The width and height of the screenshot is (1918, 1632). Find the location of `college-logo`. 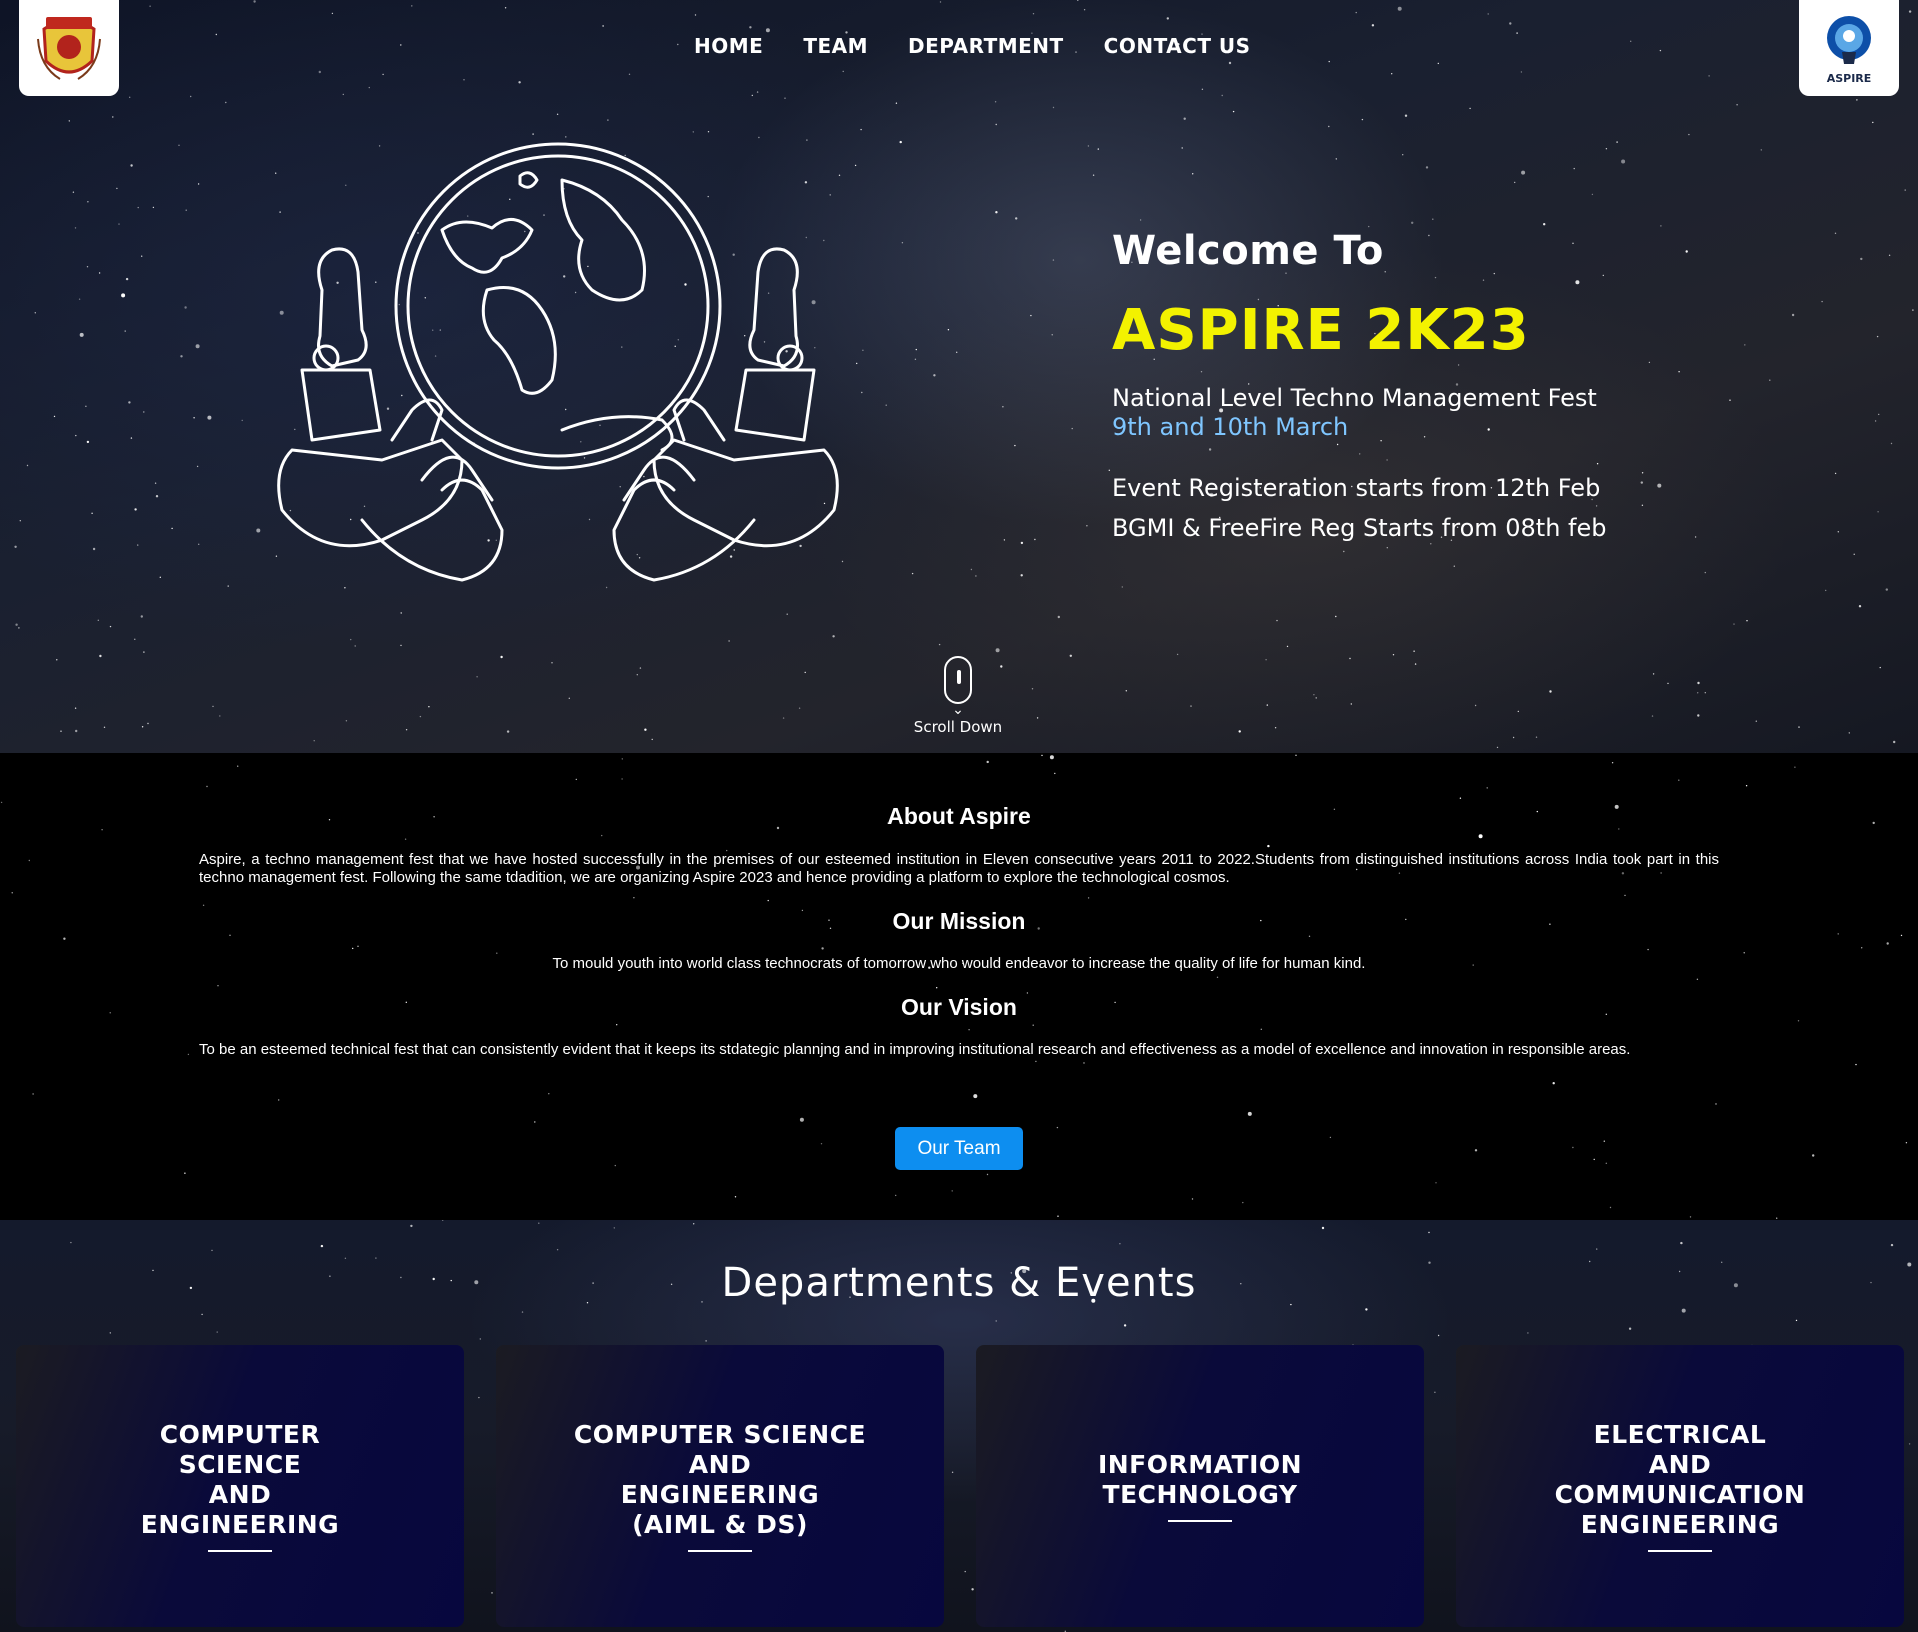

college-logo is located at coordinates (69, 48).